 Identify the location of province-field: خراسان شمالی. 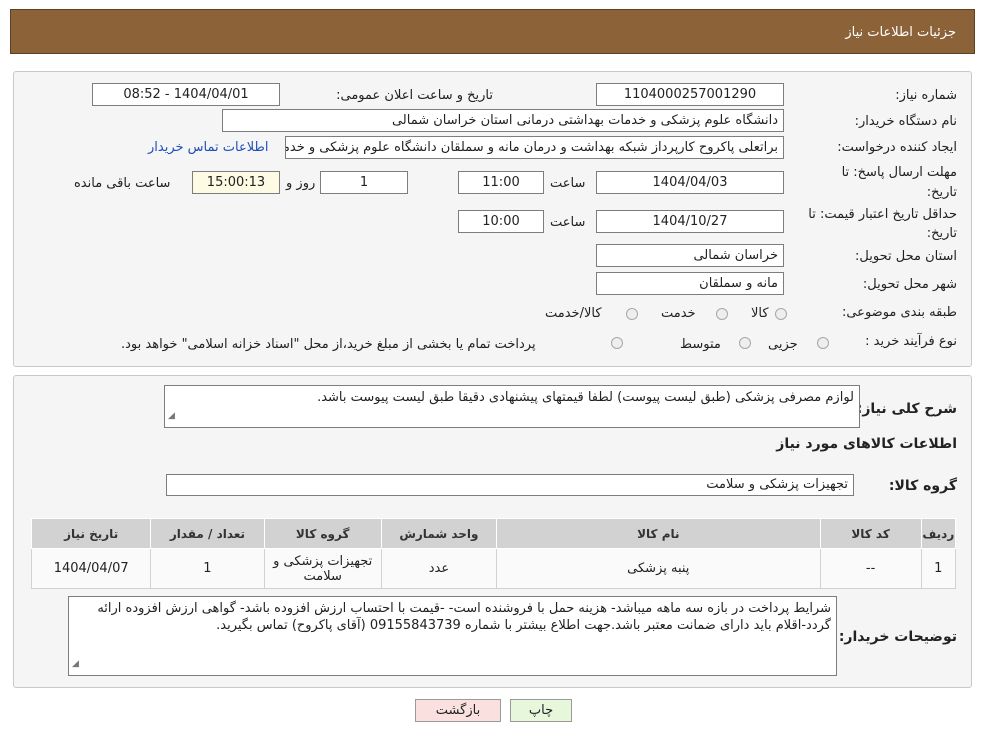
(690, 255).